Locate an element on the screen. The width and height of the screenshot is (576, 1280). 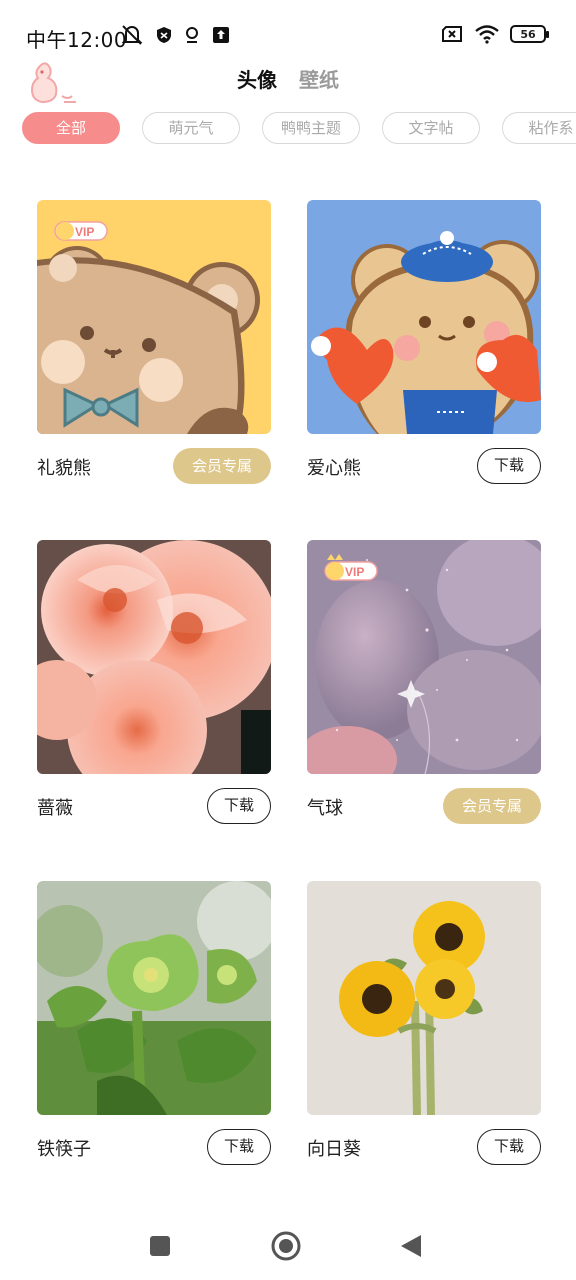
card-title: 爱心熊 is located at coordinates (334, 468).